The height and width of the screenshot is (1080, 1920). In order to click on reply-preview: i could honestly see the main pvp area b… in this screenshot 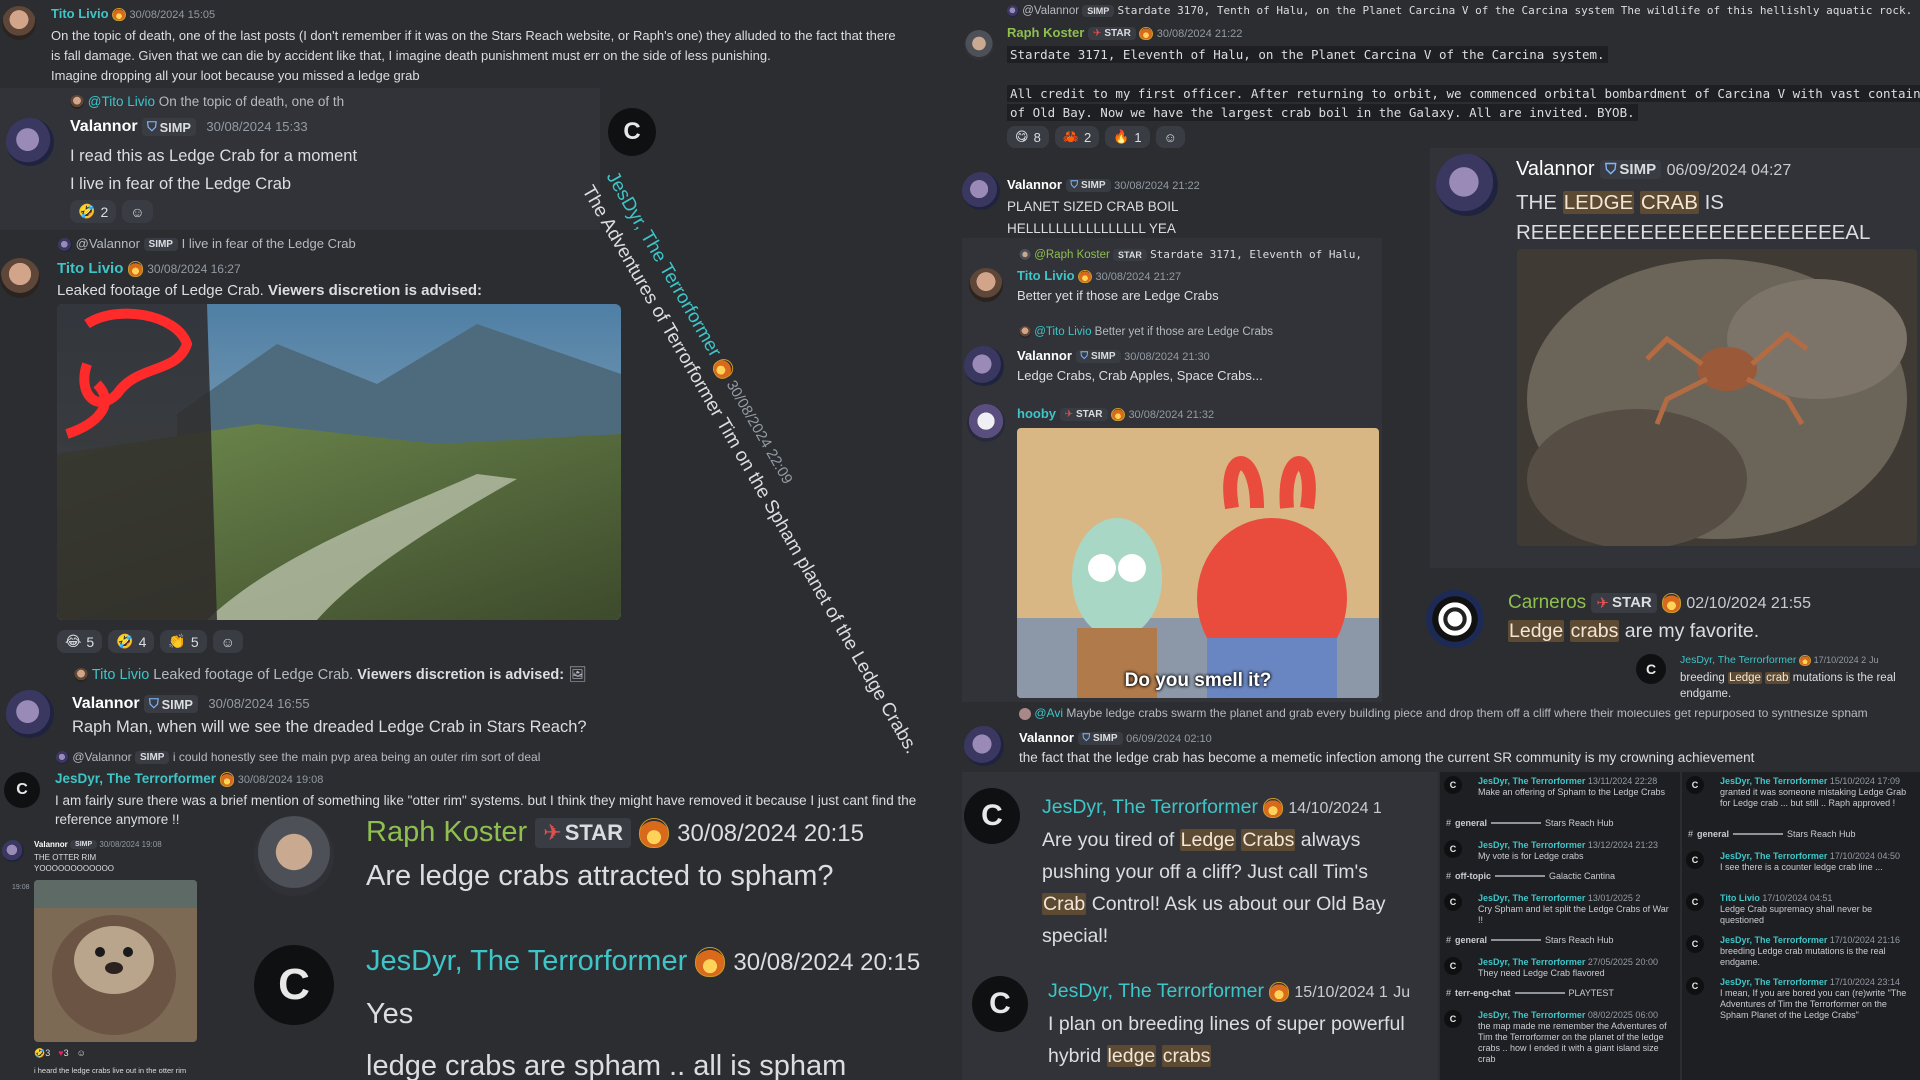, I will do `click(357, 757)`.